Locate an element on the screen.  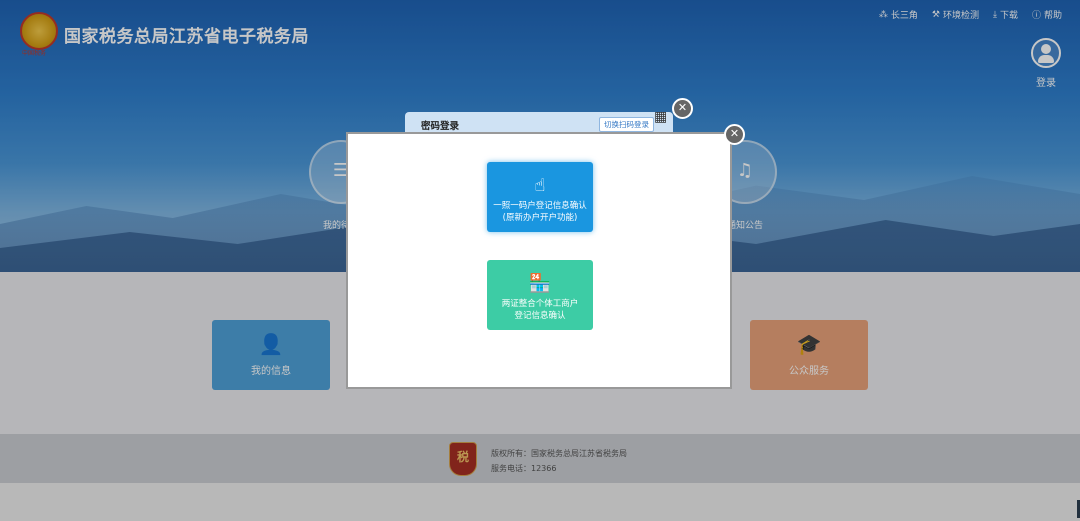
tile-label: 公众服务 is located at coordinates (809, 371).